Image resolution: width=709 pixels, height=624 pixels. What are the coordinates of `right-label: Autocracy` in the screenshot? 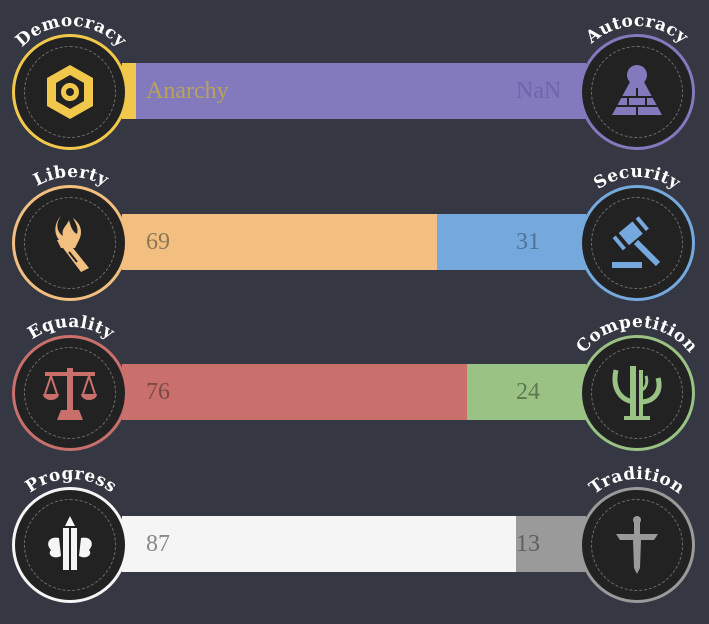 It's located at (637, 29).